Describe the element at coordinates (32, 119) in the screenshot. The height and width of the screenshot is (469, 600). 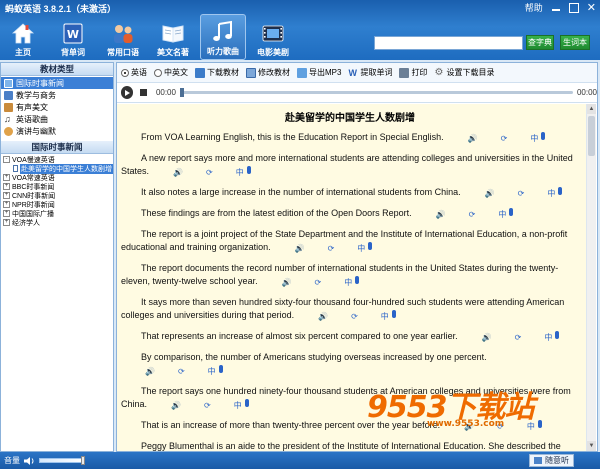
I see `category-label: 英语歌曲` at that location.